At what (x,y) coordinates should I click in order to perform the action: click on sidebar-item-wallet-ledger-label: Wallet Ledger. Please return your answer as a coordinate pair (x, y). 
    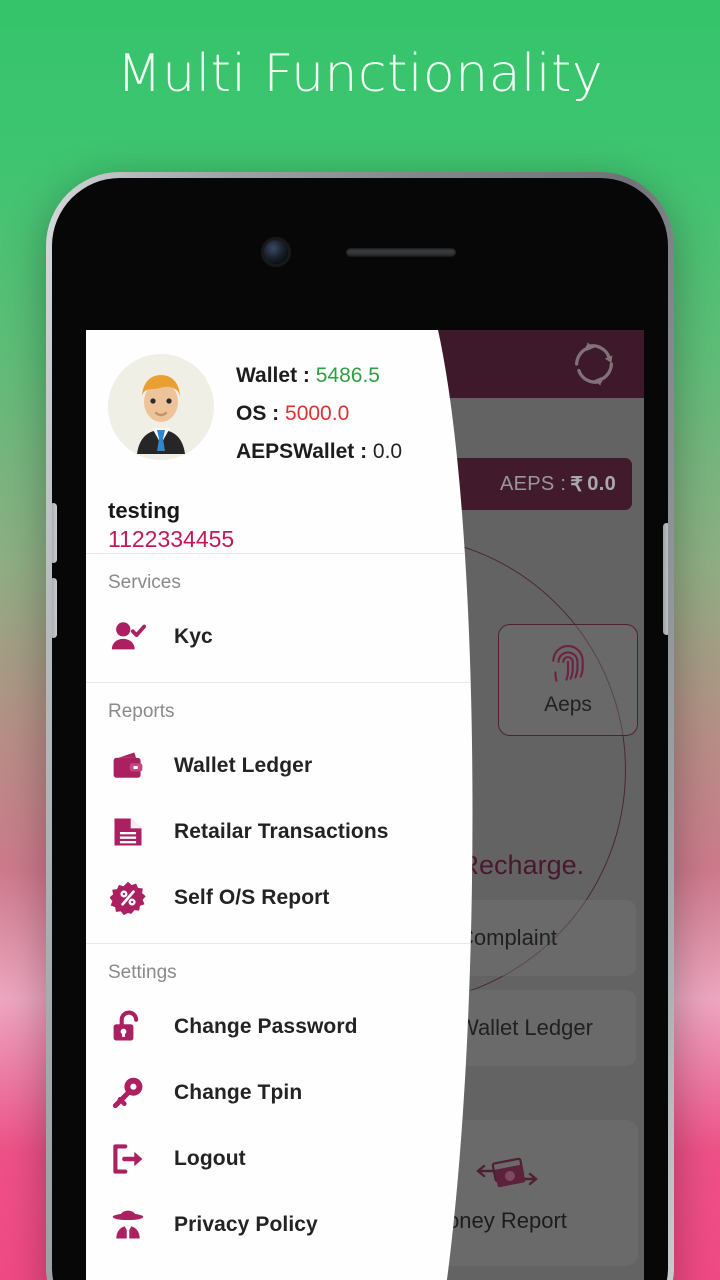
    Looking at the image, I should click on (243, 765).